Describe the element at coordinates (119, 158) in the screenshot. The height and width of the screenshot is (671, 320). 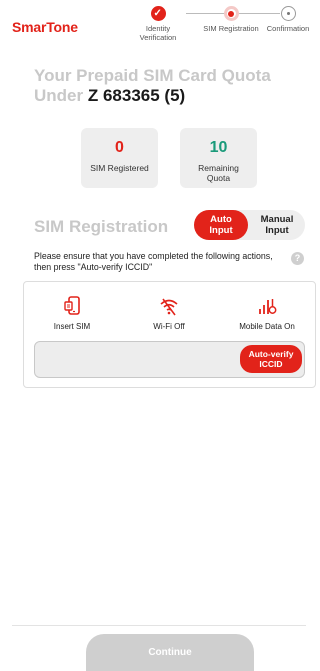
I see `sim-registered-card: 0 SIM Registered` at that location.